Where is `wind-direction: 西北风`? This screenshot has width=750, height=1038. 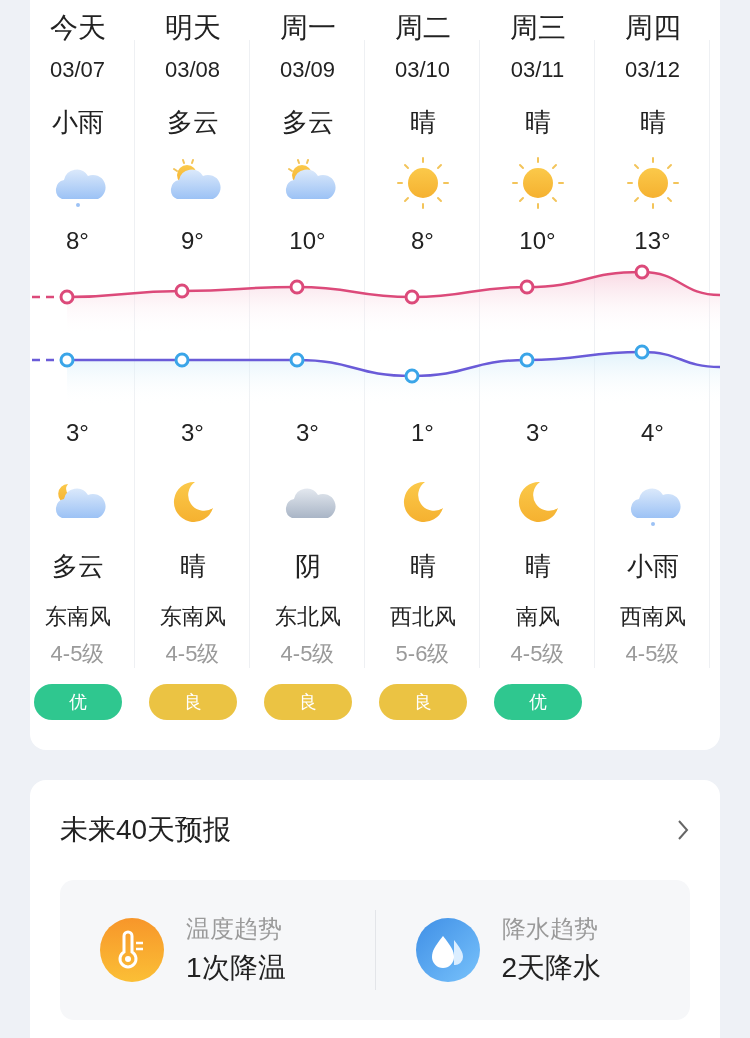 wind-direction: 西北风 is located at coordinates (422, 617).